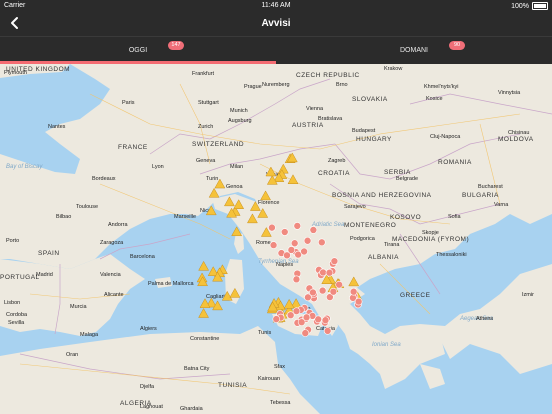  I want to click on navigation-bar: Avvisi, so click(276, 24).